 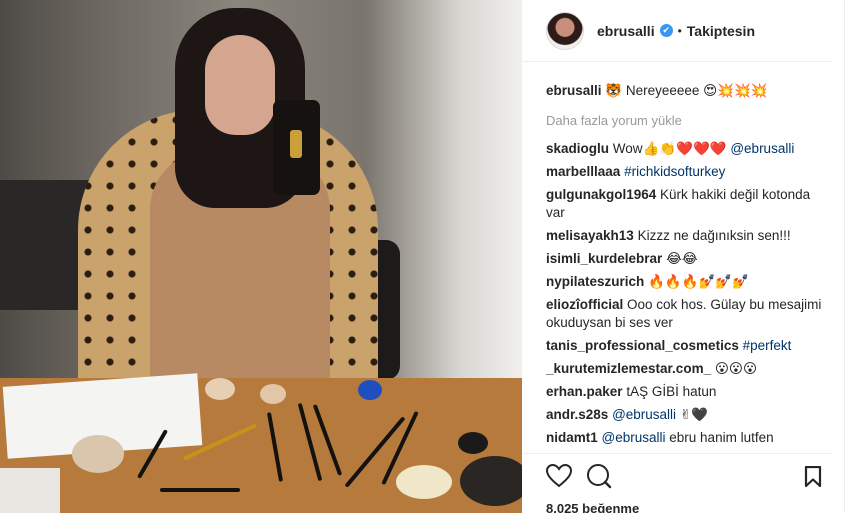 I want to click on comment-text: 🔥🔥🔥💅💅💅, so click(x=698, y=281).